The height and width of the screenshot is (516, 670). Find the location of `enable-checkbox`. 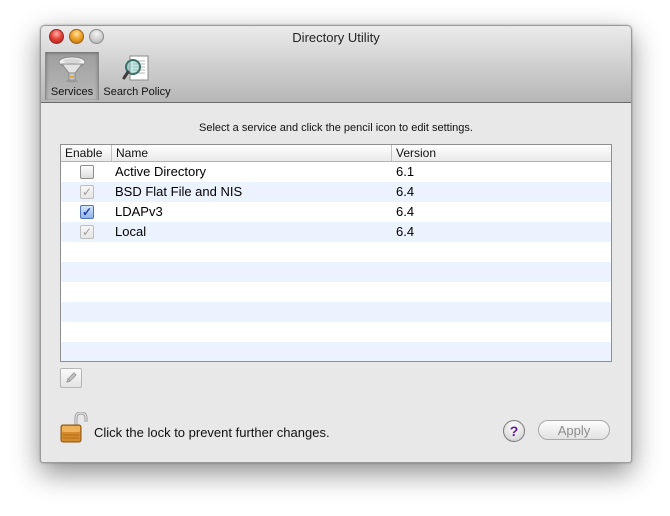

enable-checkbox is located at coordinates (87, 172).